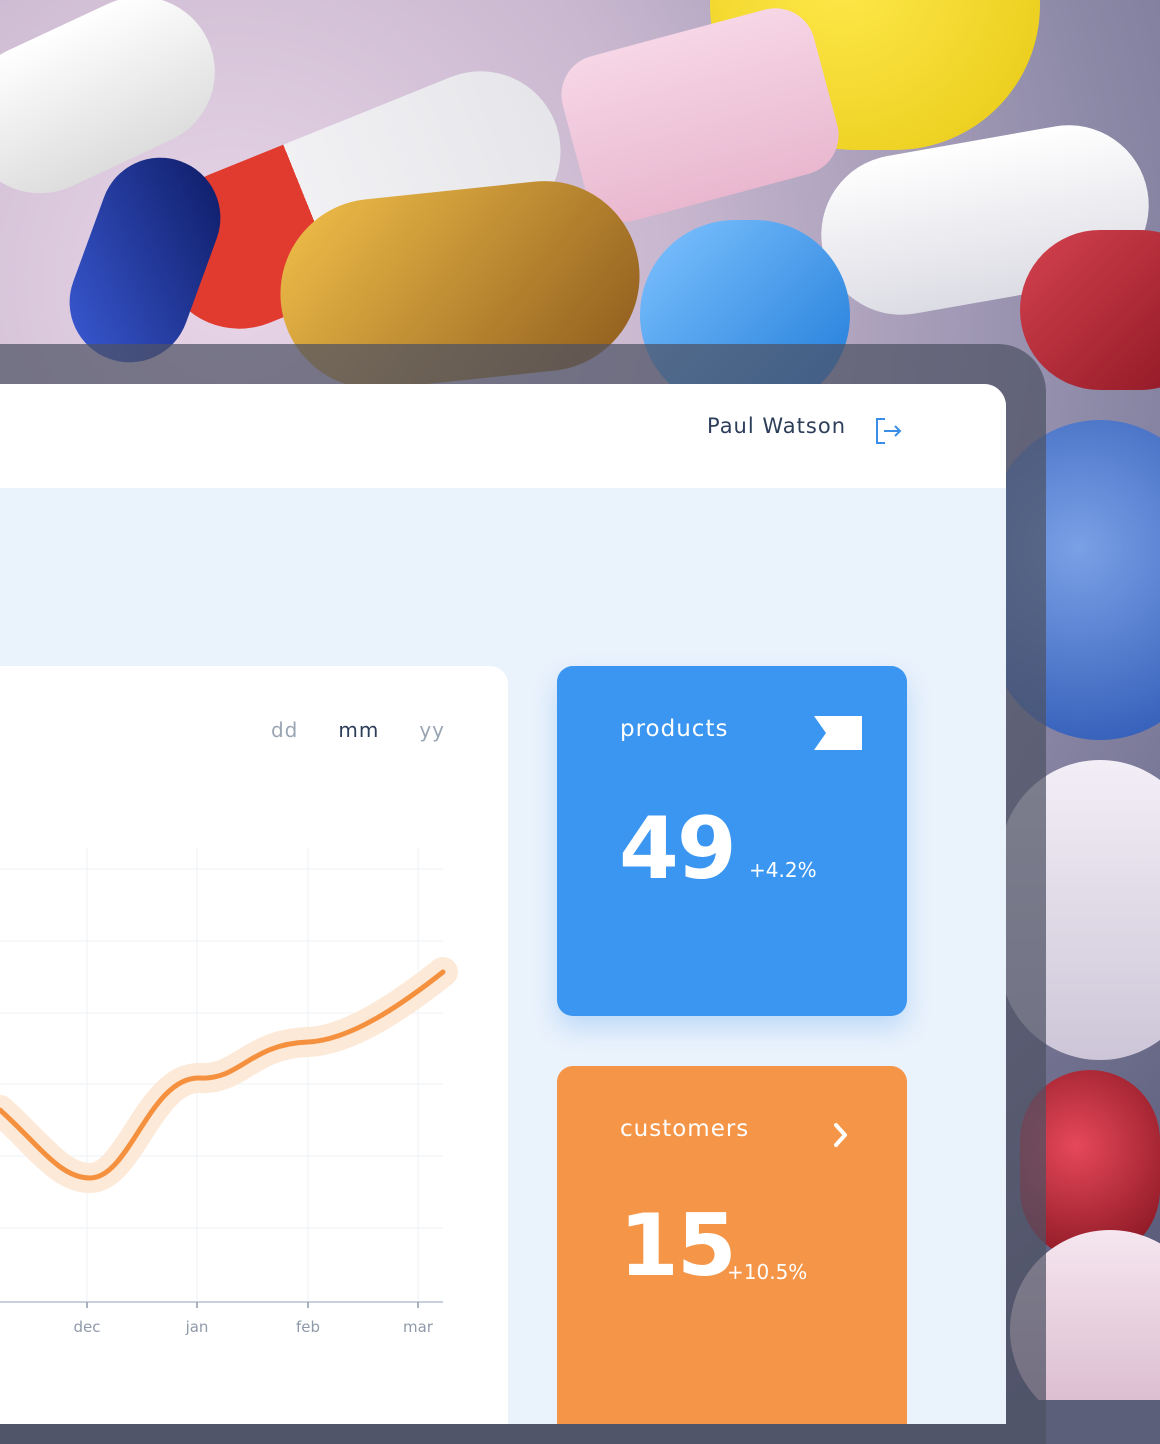  Describe the element at coordinates (197, 1327) in the screenshot. I see `x-tick-label-jan: jan` at that location.